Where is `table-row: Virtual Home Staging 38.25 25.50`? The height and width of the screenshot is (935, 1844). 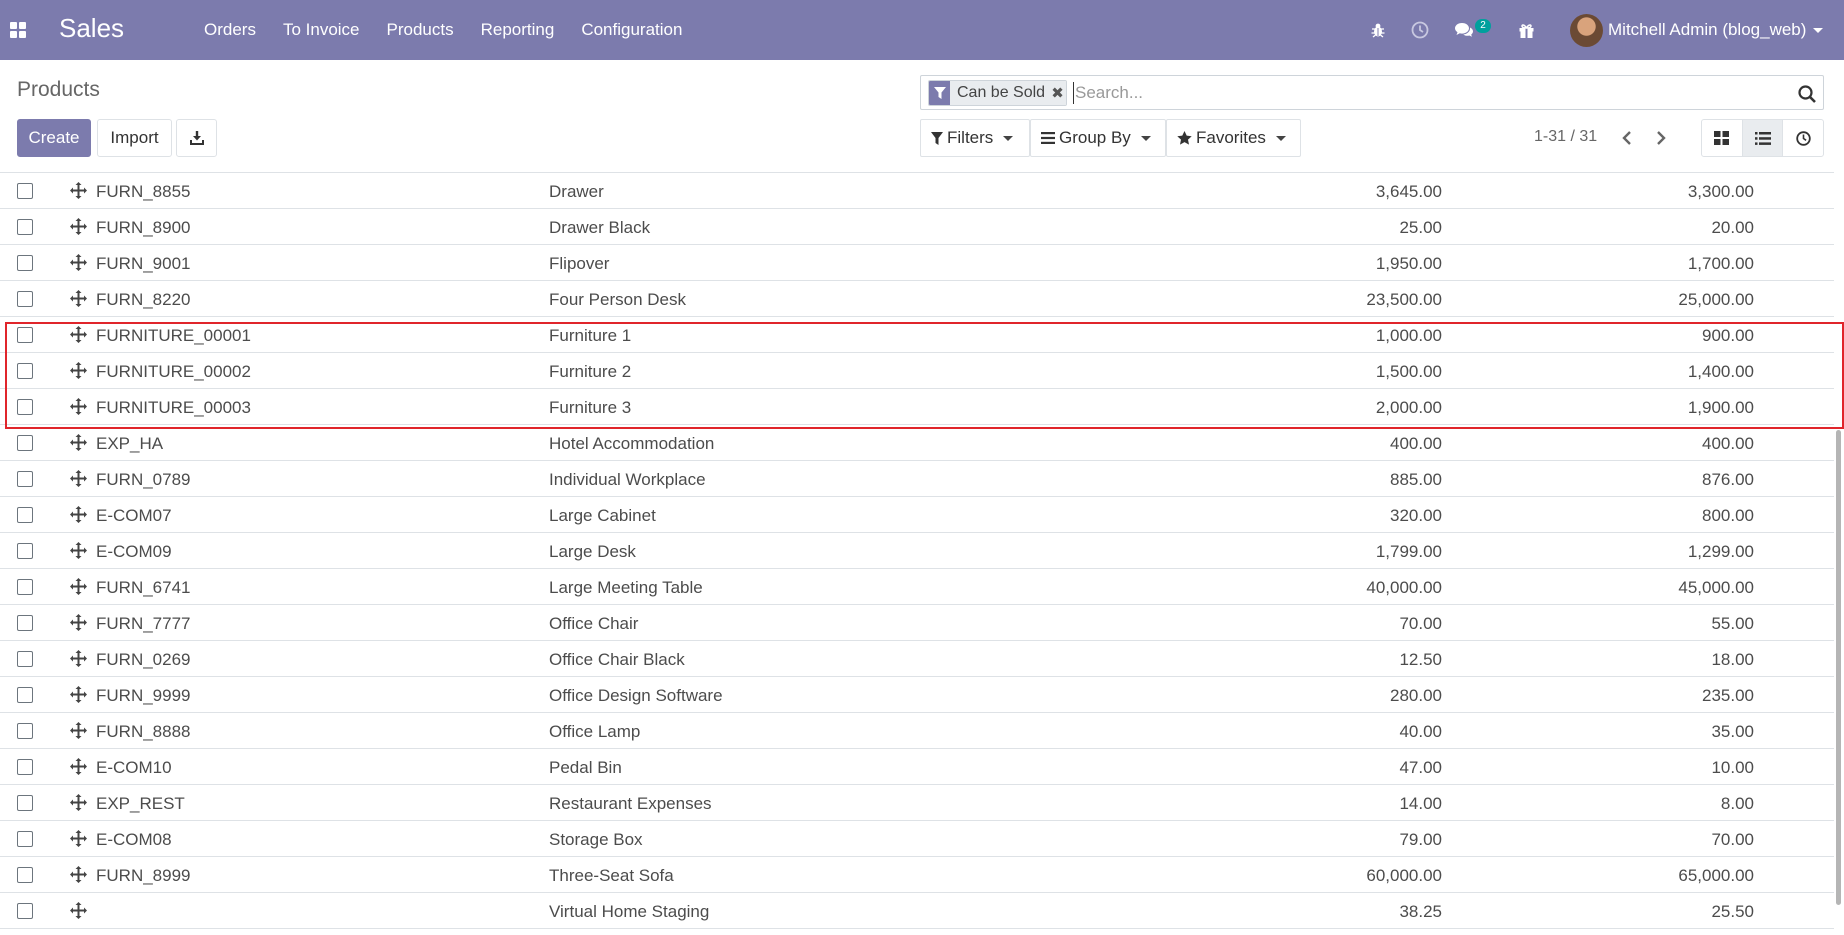
table-row: Virtual Home Staging 38.25 25.50 is located at coordinates (917, 911).